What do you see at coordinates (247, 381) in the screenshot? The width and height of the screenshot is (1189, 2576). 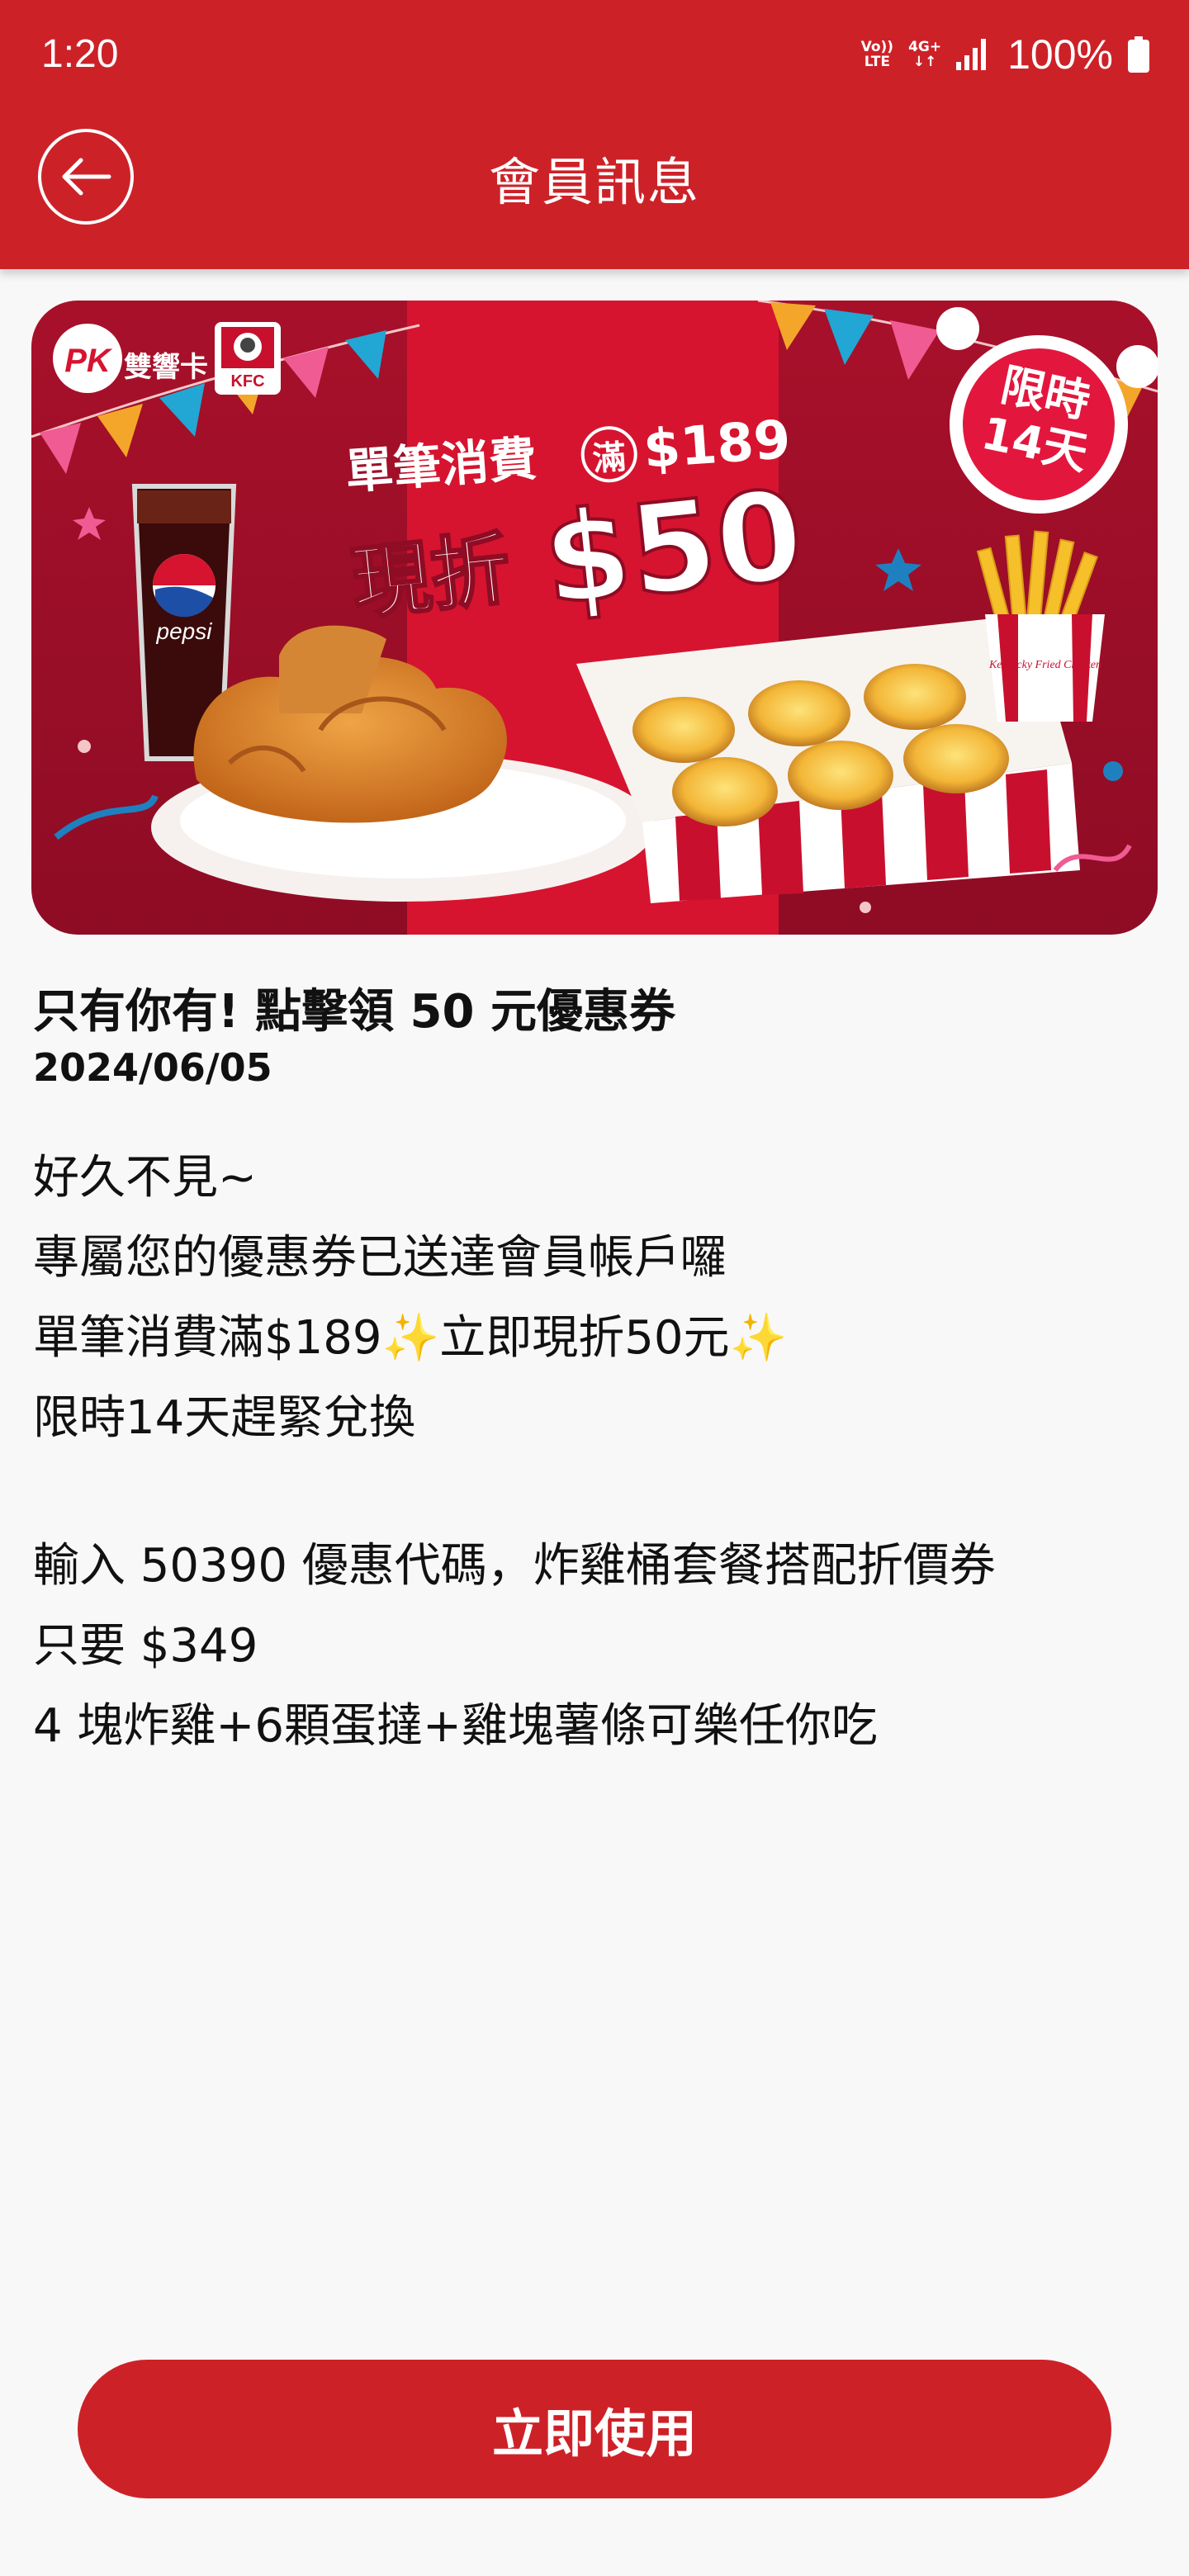 I see `kfc-logo-text: KFC` at bounding box center [247, 381].